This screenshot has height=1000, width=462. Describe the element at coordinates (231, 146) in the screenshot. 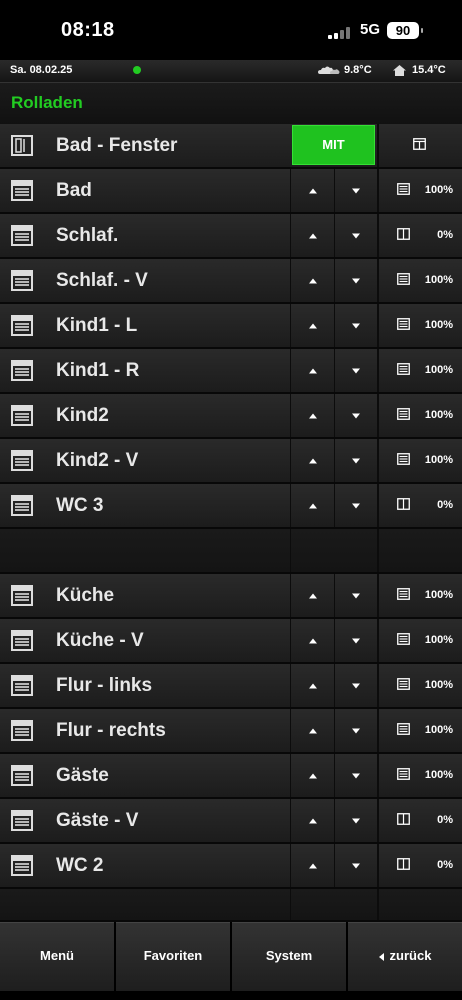

I see `shutter-row-bad-fenster: Bad - Fenster MIT` at that location.